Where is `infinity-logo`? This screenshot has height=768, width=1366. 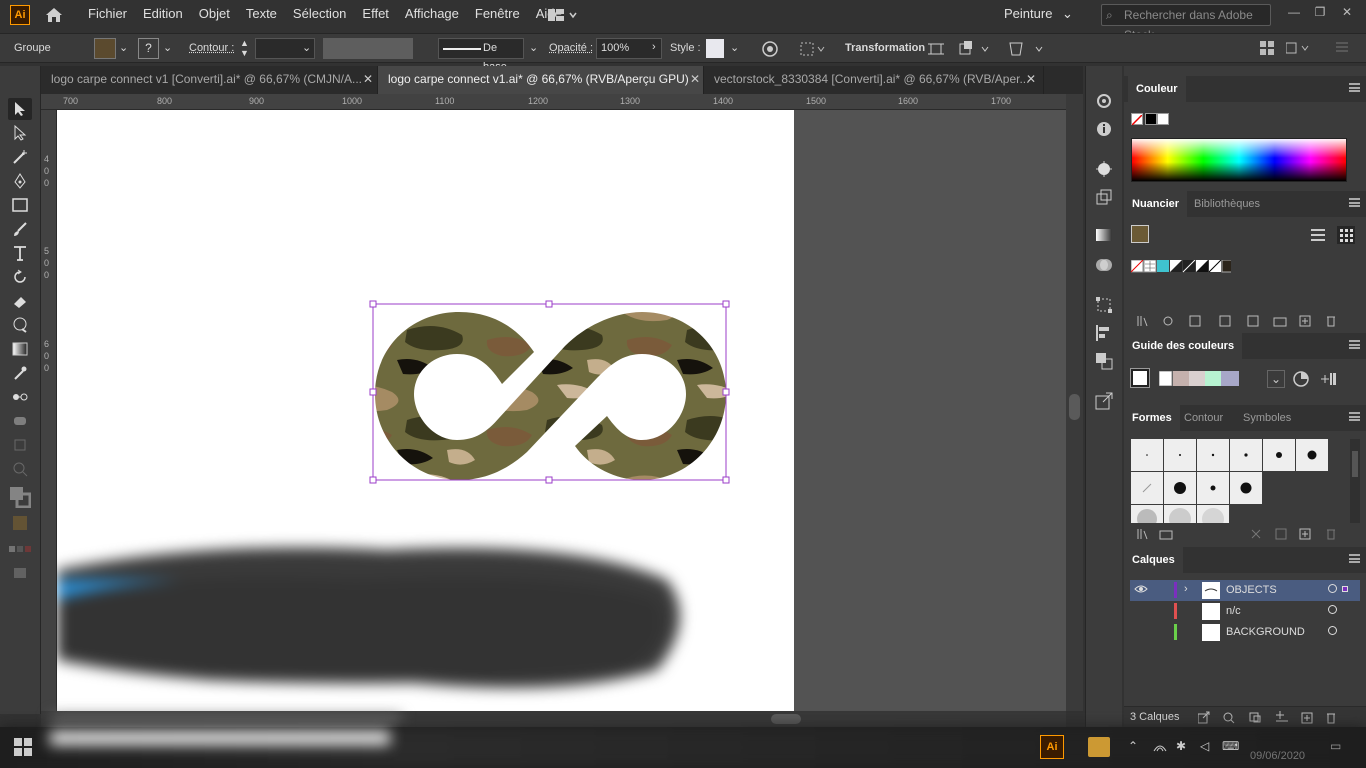
infinity-logo is located at coordinates (534, 396).